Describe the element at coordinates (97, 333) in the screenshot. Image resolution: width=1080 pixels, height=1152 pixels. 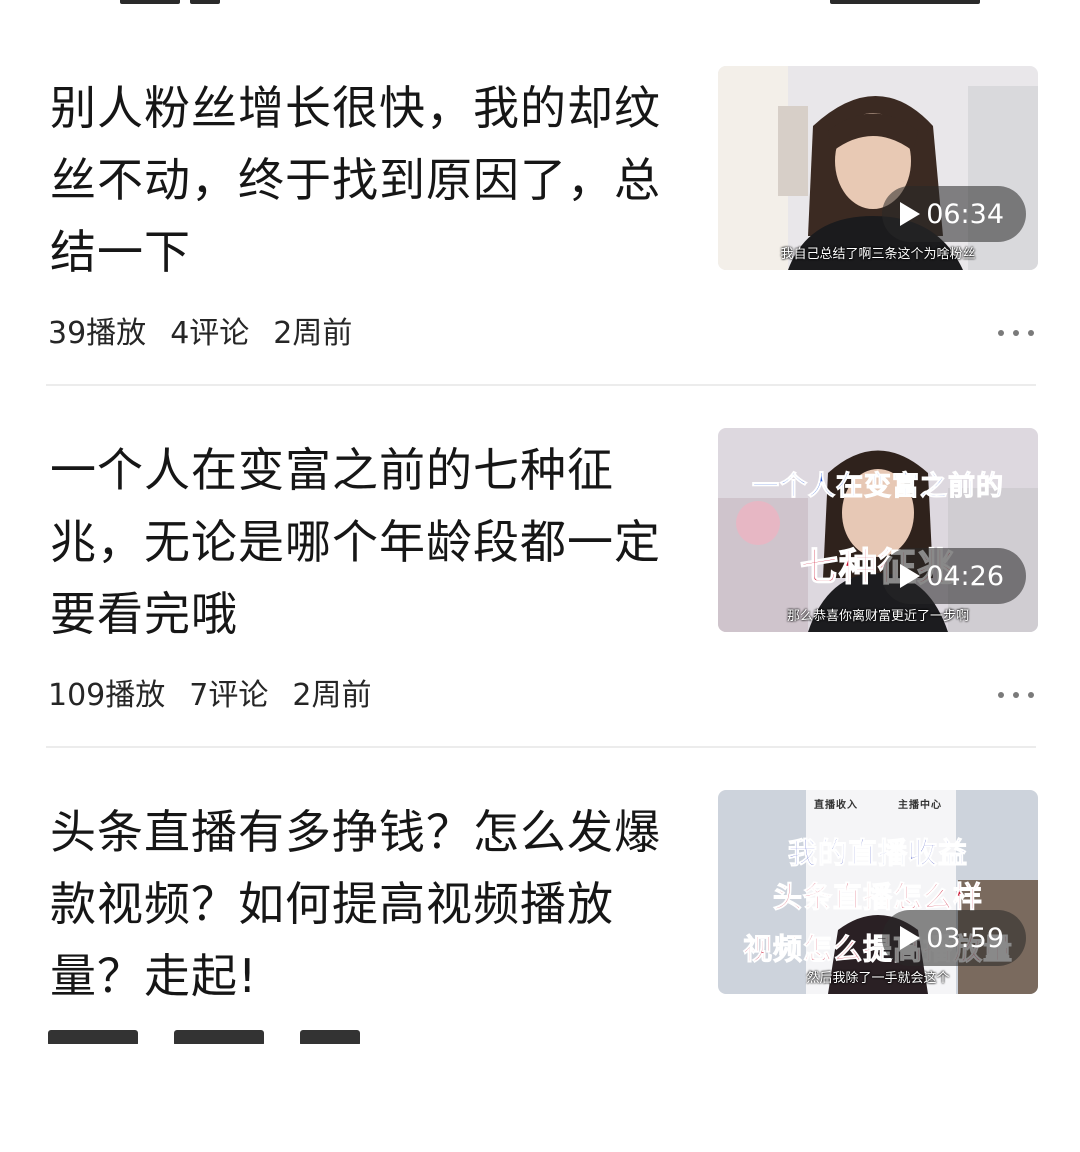
I see `play-count: 39播放` at that location.